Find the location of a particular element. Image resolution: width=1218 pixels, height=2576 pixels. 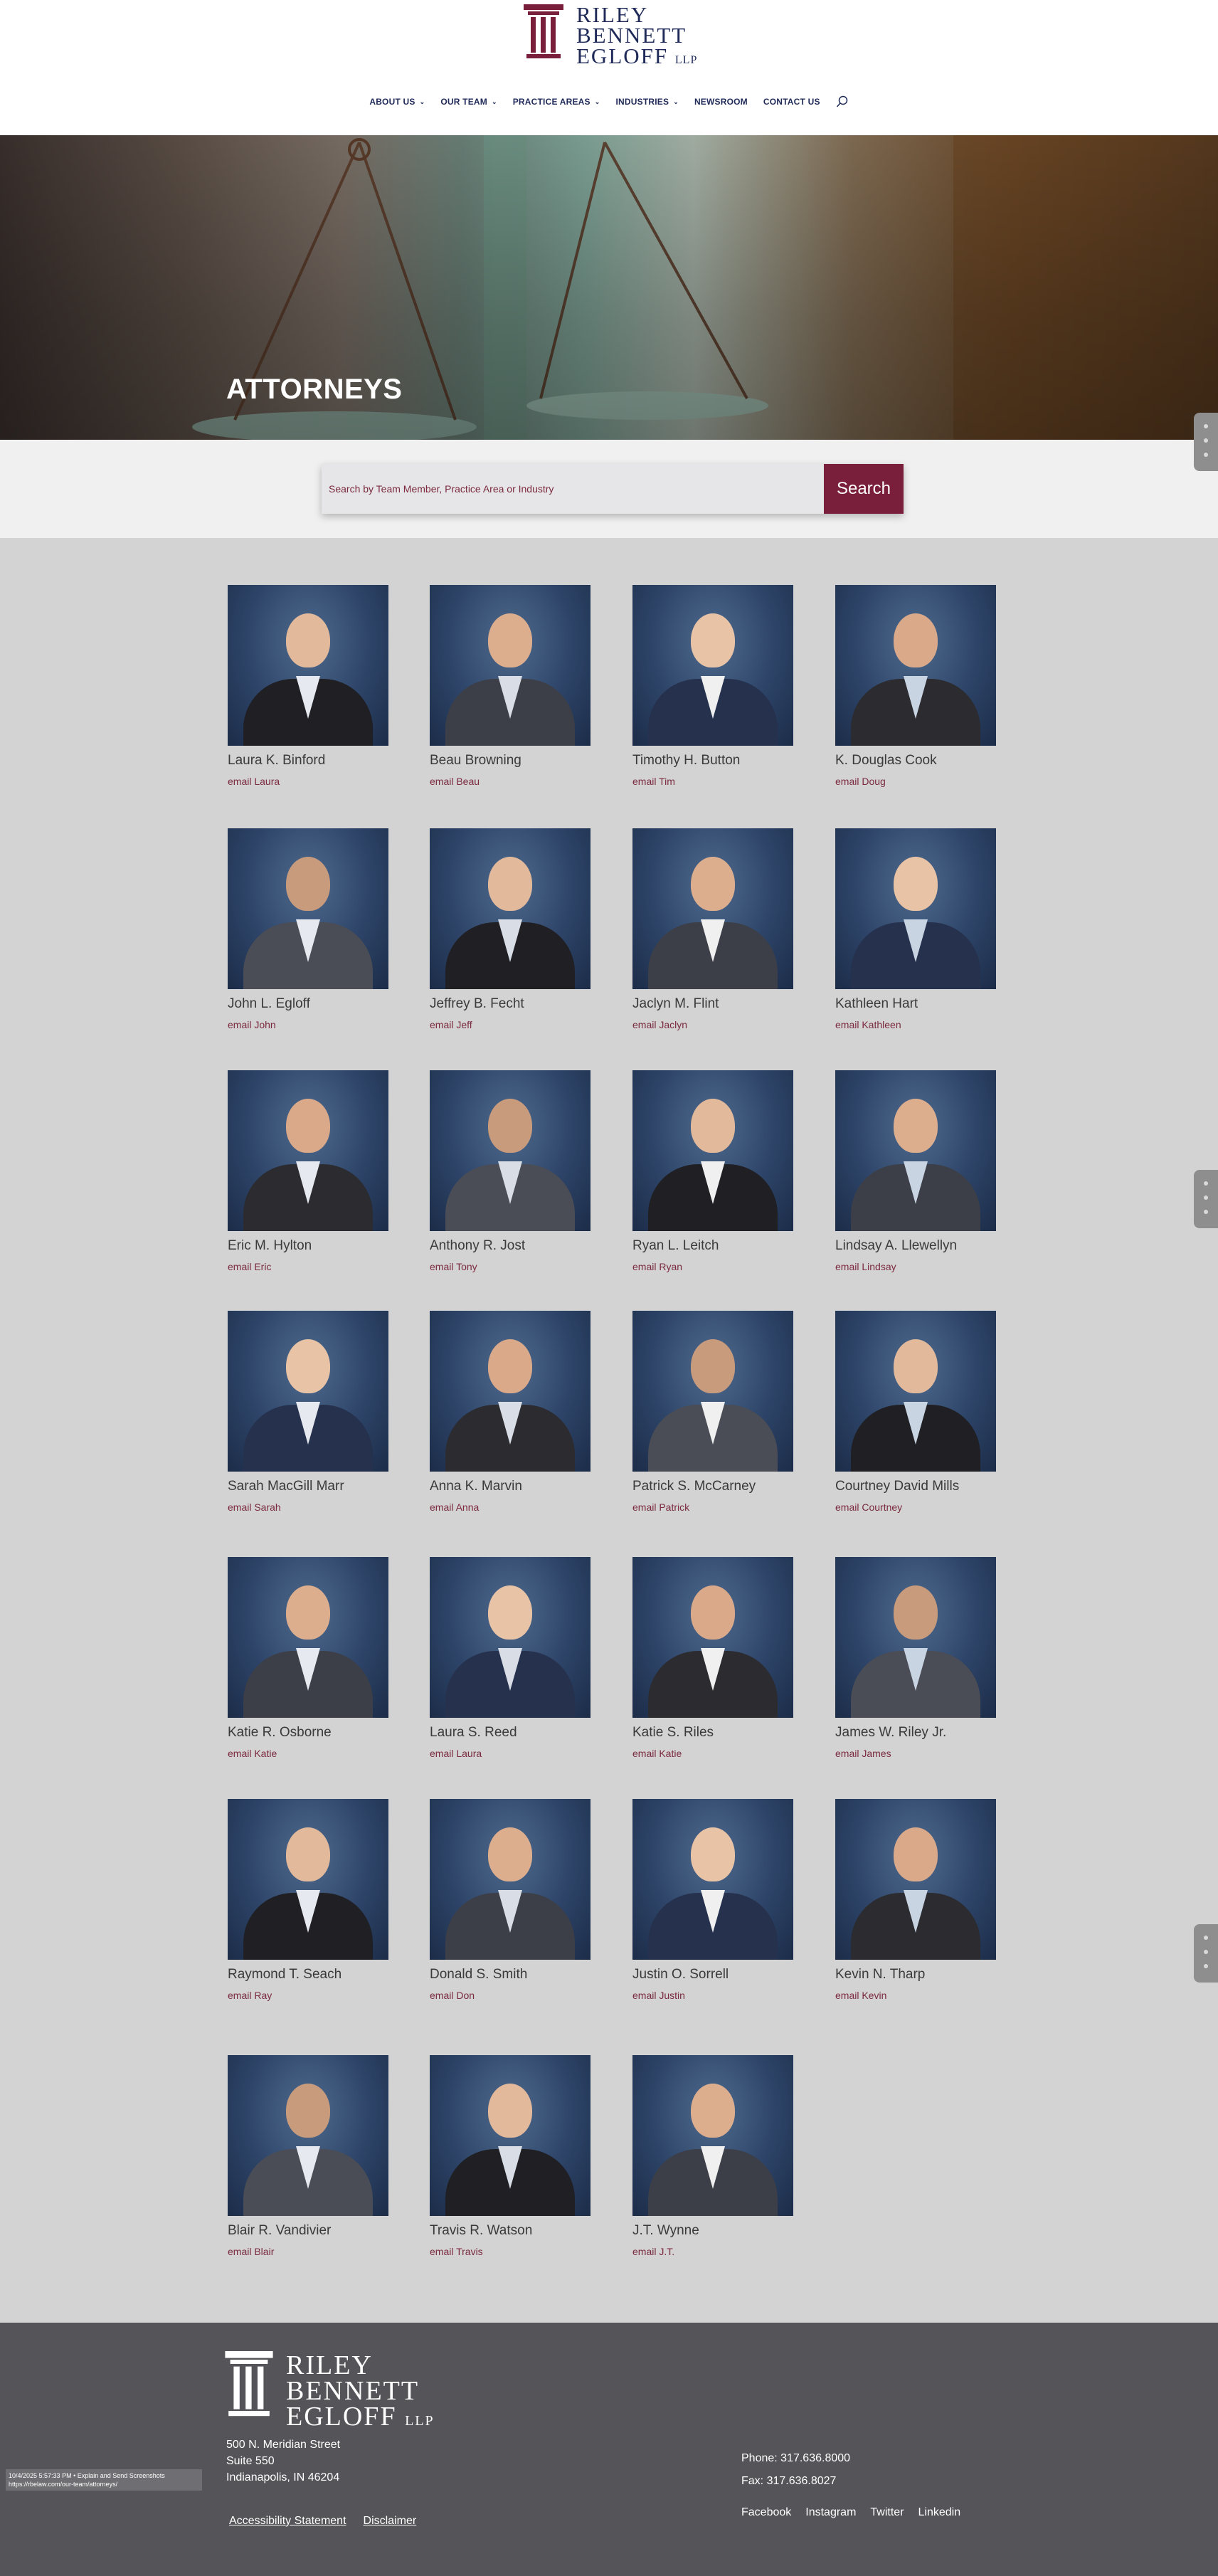

attorney-card: Kathleen Hart email Kathleen is located at coordinates (921, 935).